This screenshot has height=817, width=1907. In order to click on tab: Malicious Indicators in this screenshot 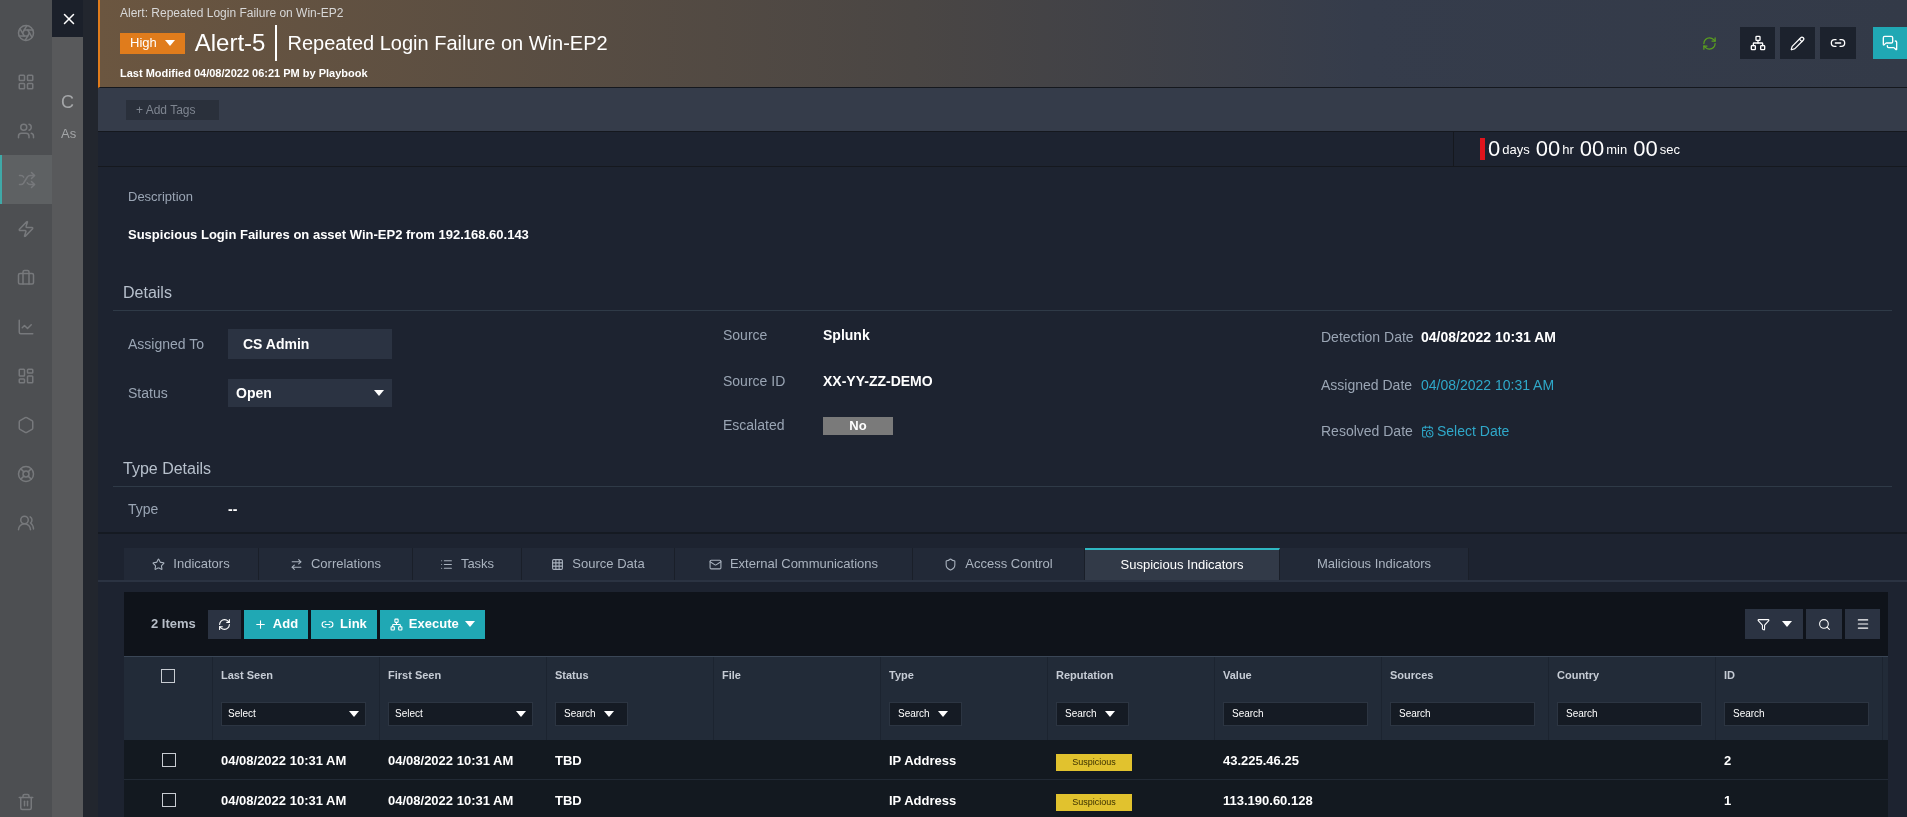, I will do `click(1374, 564)`.